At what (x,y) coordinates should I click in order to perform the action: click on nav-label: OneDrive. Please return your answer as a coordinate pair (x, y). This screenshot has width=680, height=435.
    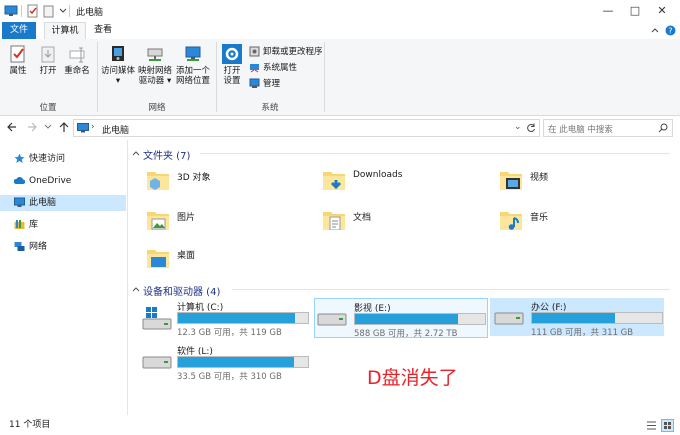
    Looking at the image, I should click on (50, 181).